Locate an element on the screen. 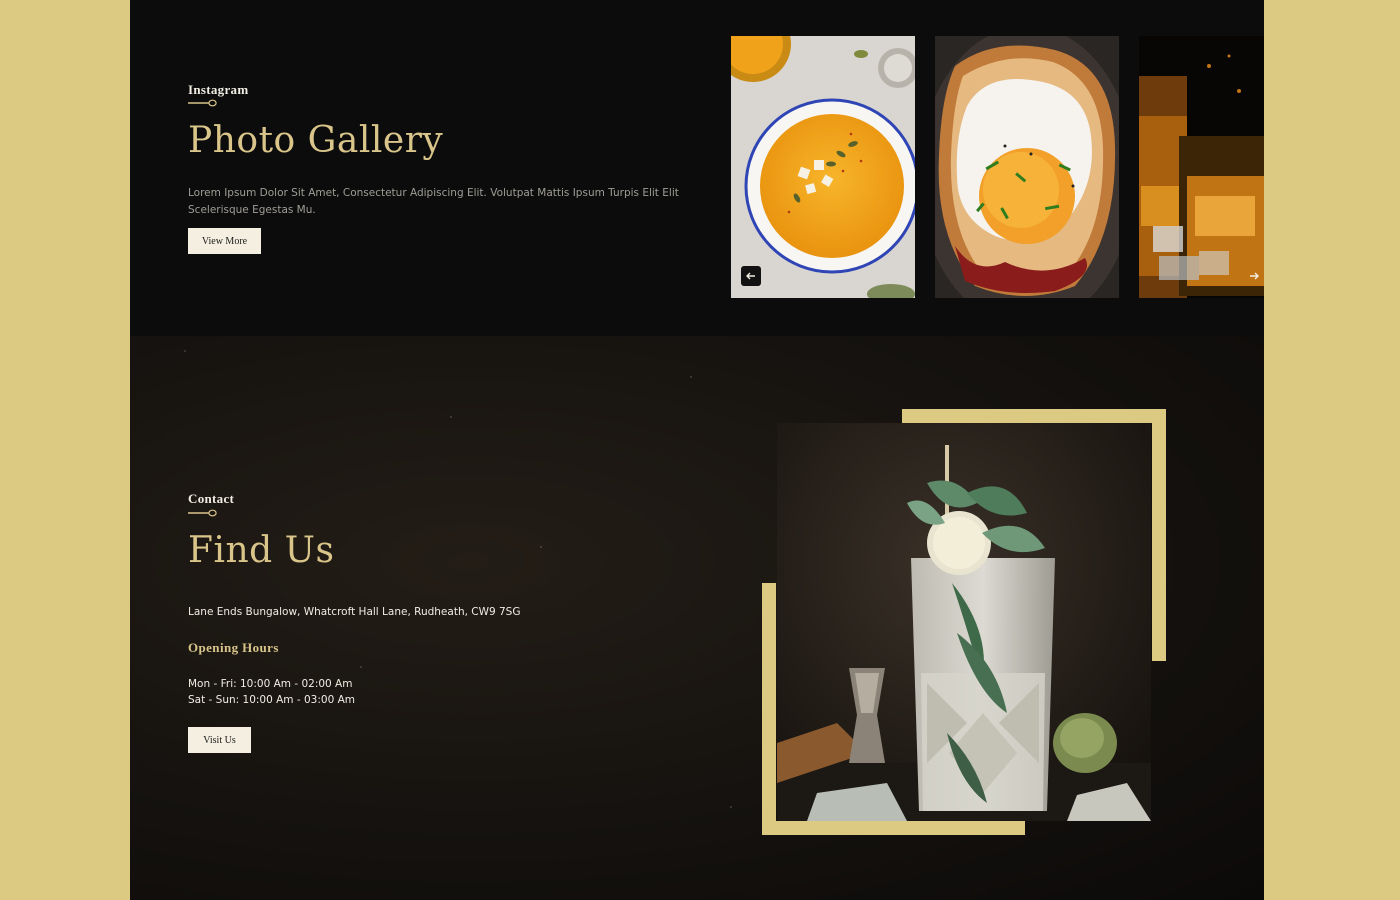 The width and height of the screenshot is (1400, 900). mojito-image is located at coordinates (964, 622).